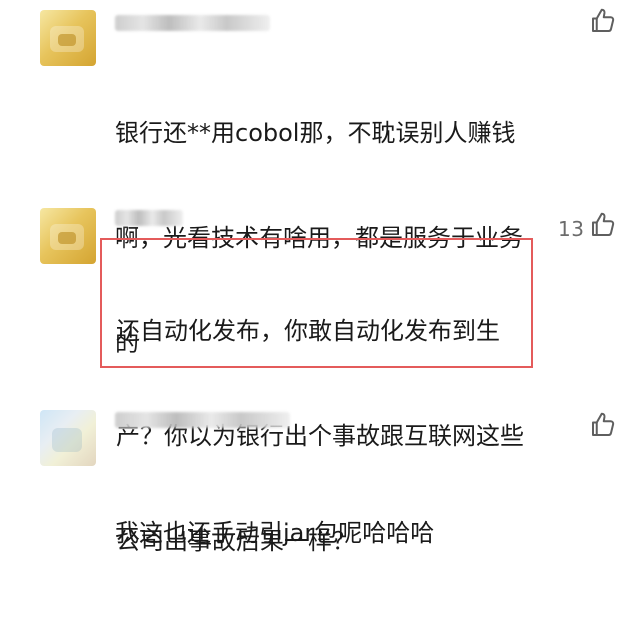 The width and height of the screenshot is (641, 629). I want to click on comment-line: 还自动化发布，你敢自动化发布到生, so click(308, 331).